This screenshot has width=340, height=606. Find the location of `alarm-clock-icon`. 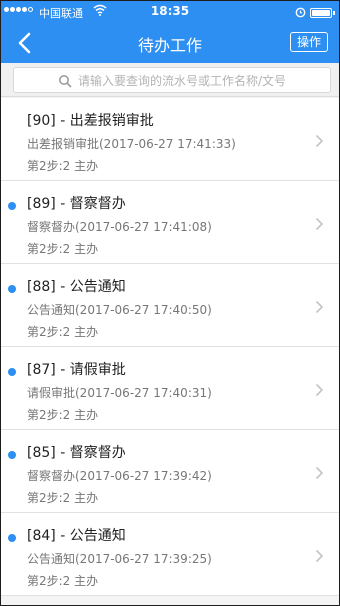

alarm-clock-icon is located at coordinates (300, 12).